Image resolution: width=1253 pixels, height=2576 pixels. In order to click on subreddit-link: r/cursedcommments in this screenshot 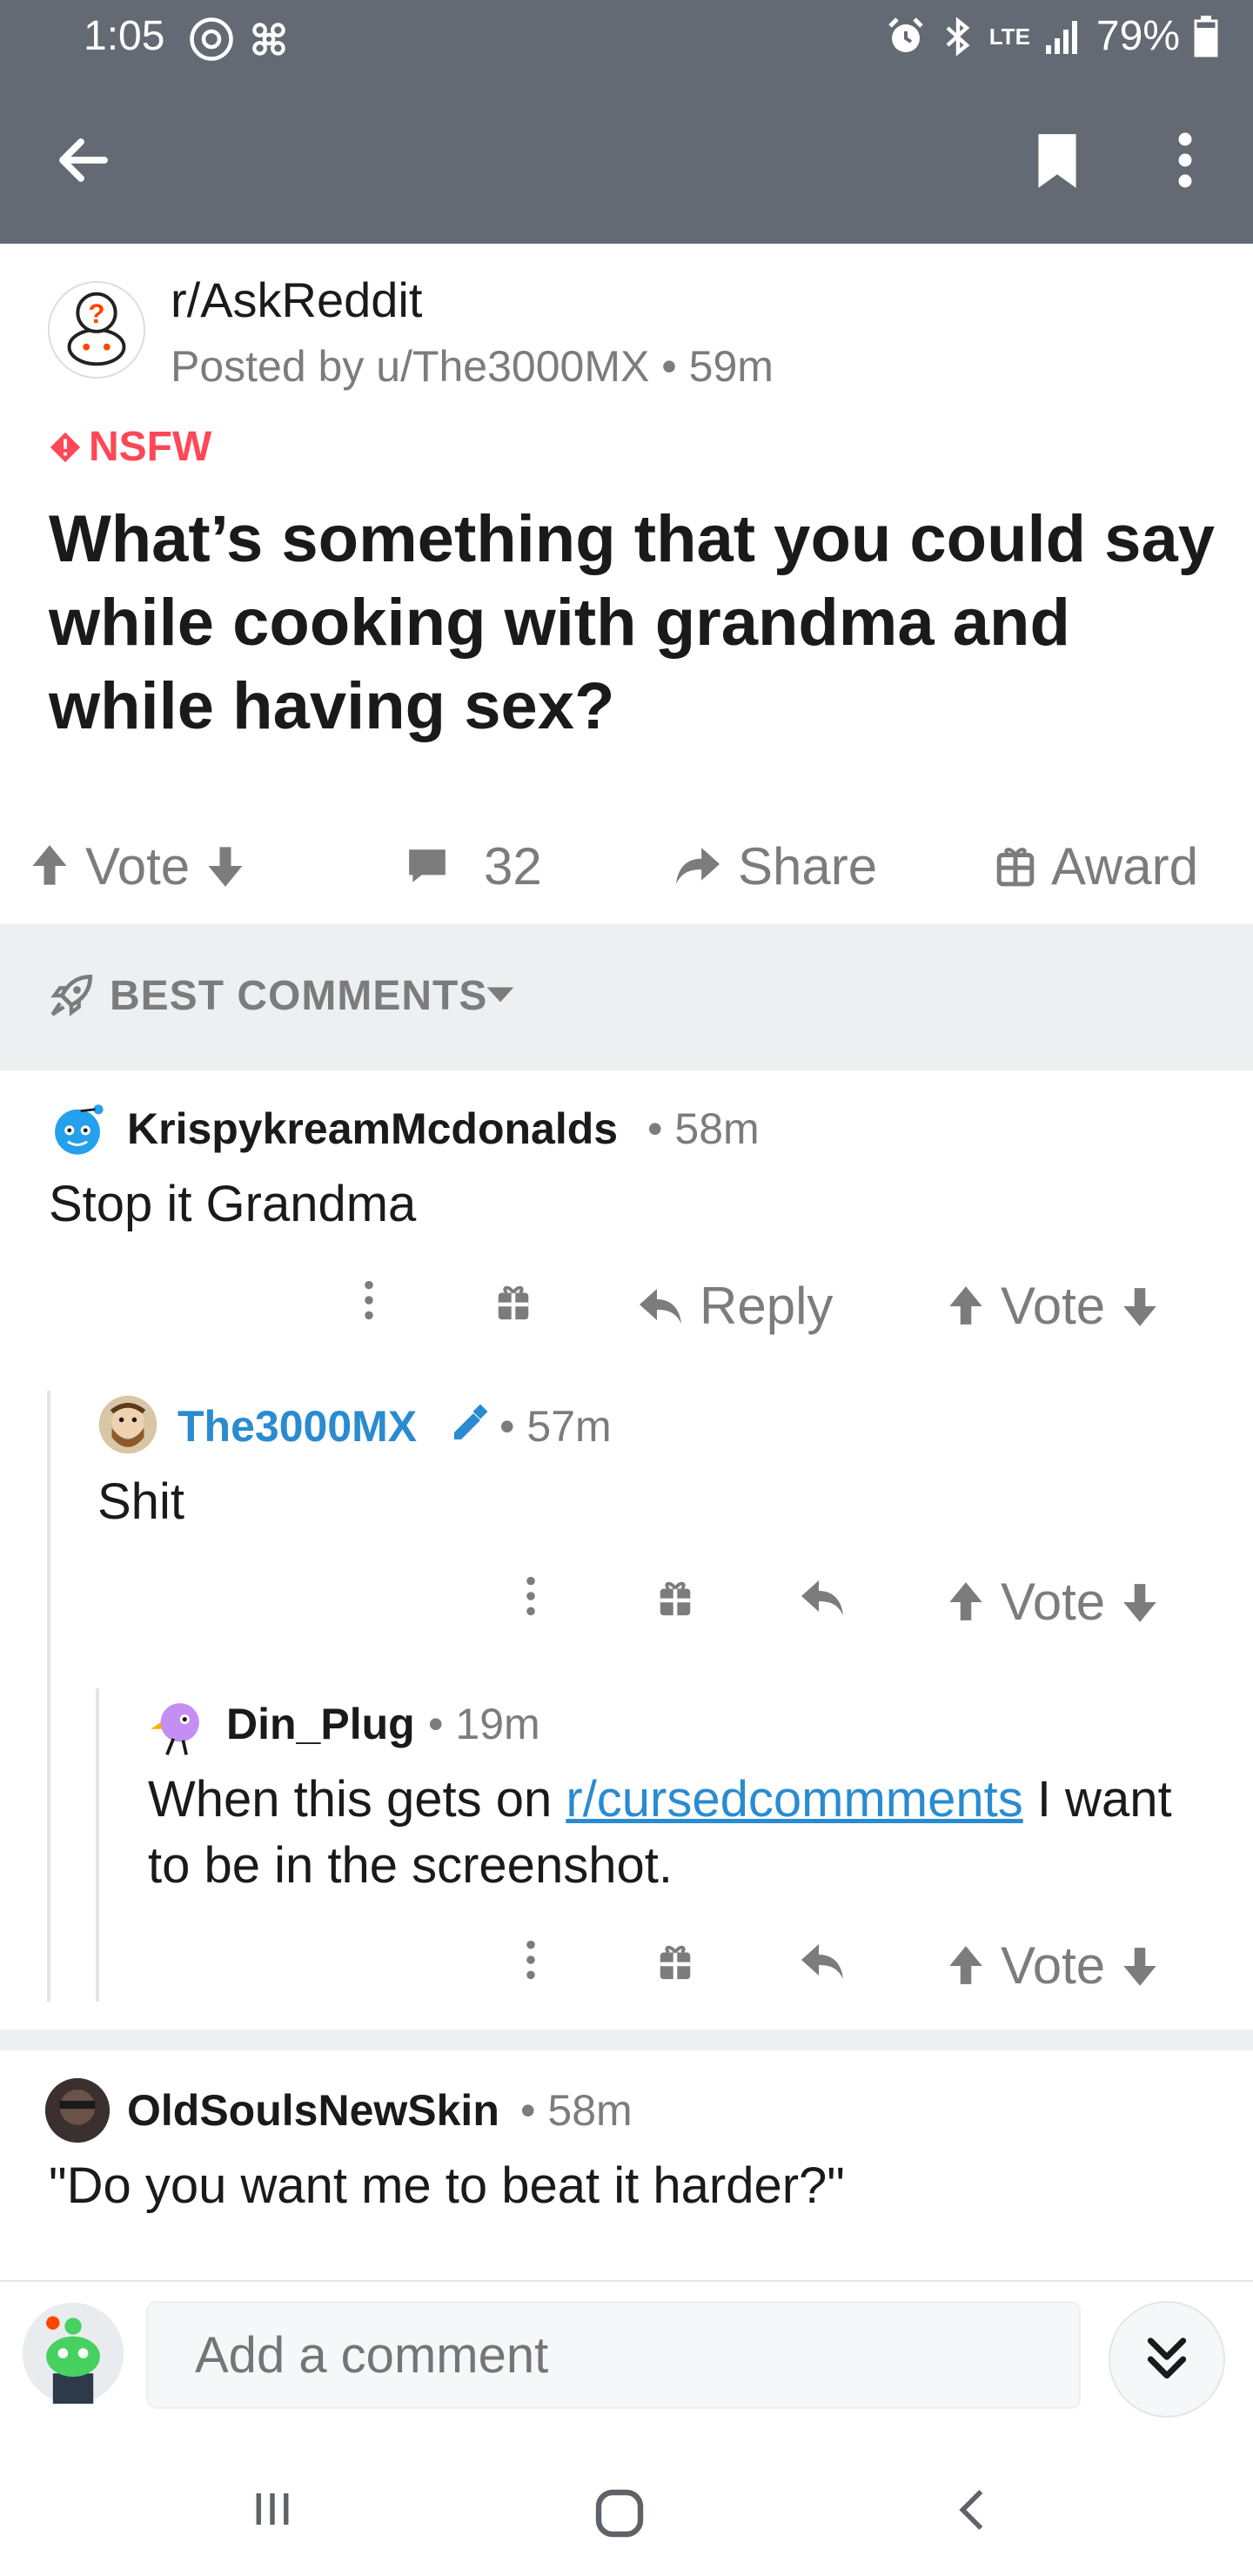, I will do `click(794, 1800)`.